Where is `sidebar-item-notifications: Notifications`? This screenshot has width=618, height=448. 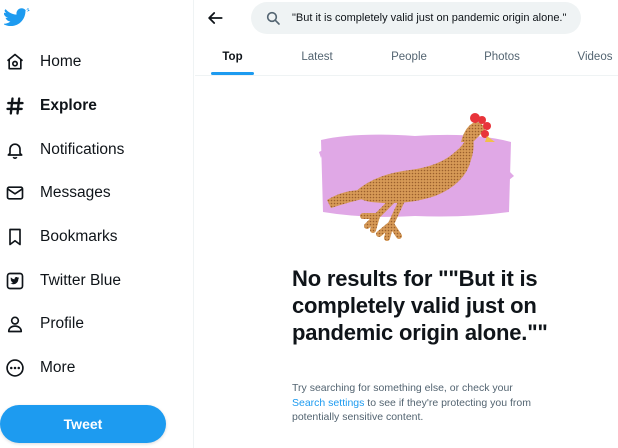
sidebar-item-notifications: Notifications is located at coordinates (94, 150).